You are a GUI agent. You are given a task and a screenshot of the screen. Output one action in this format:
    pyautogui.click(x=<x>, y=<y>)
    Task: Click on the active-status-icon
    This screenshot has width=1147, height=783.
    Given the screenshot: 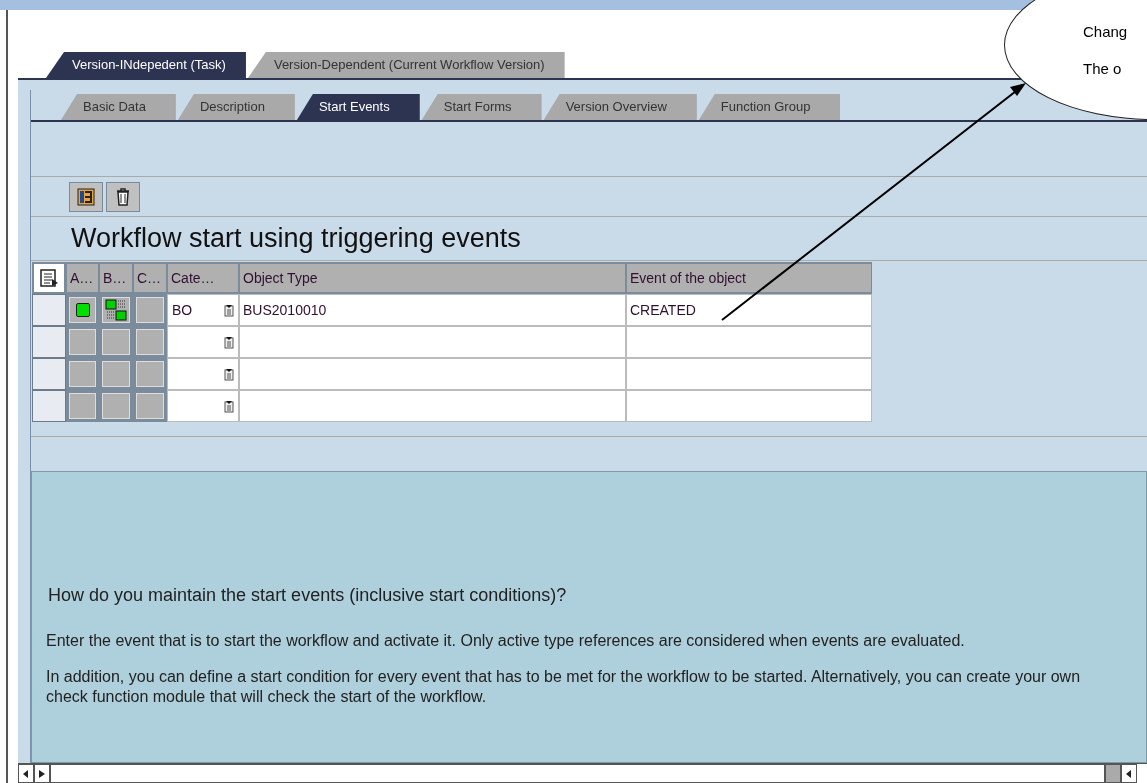 What is the action you would take?
    pyautogui.click(x=82, y=310)
    